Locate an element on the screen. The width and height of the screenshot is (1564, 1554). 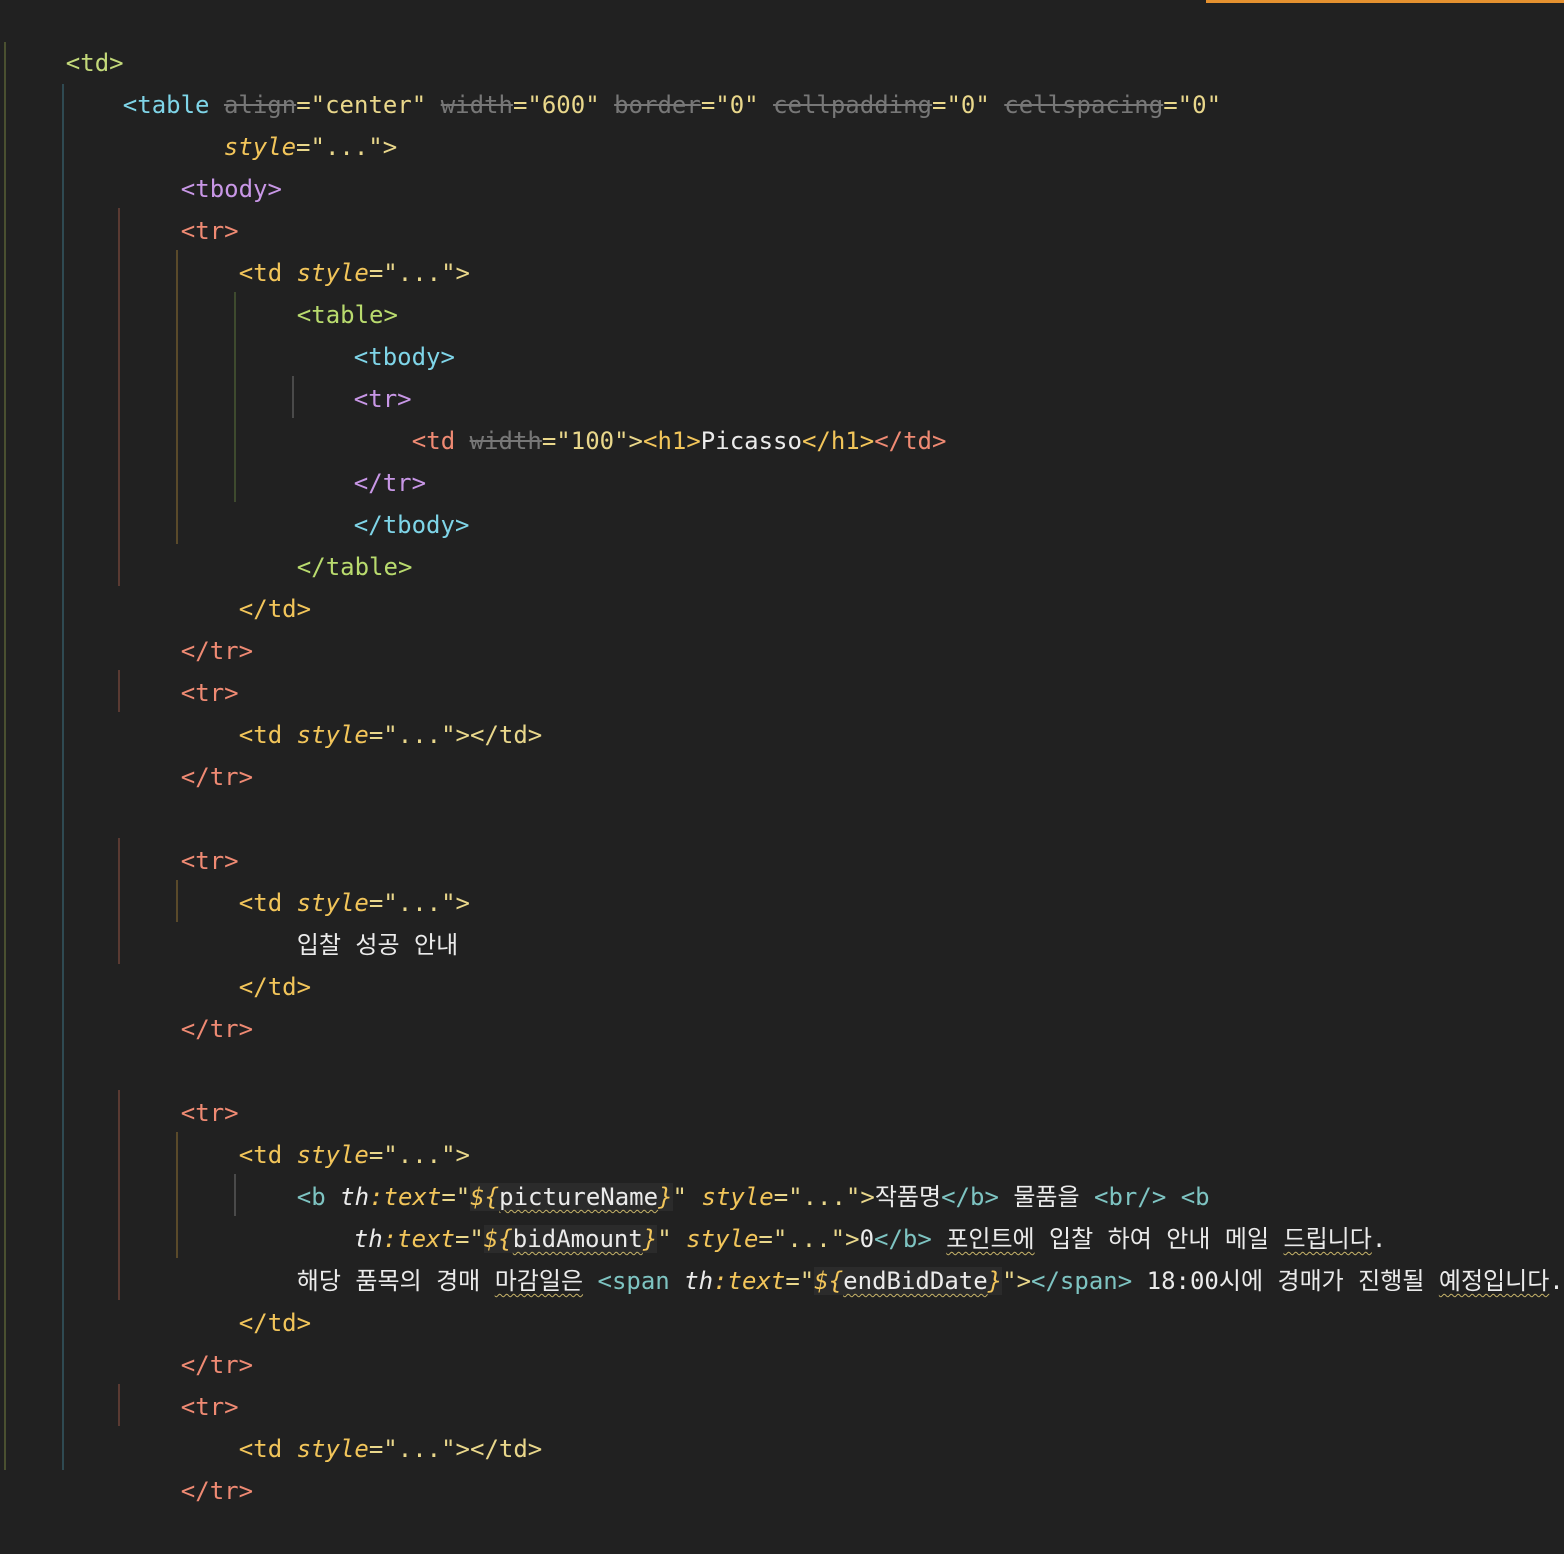
attr-cellpadding: cellpadding is located at coordinates (853, 105).